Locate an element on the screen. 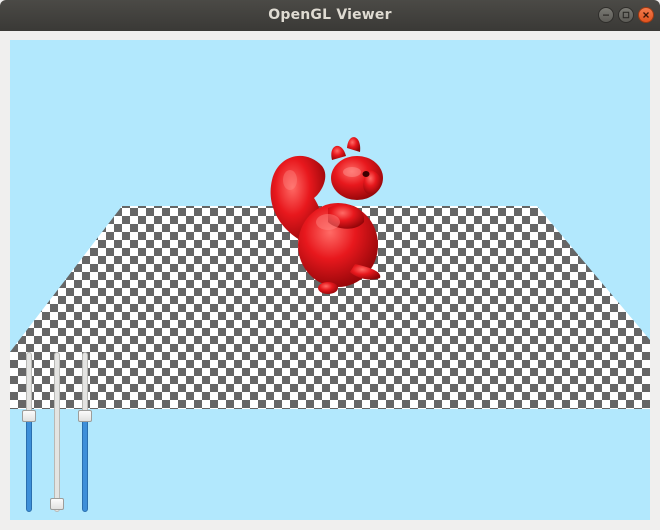 This screenshot has height=530, width=660. maximize-icon is located at coordinates (626, 15).